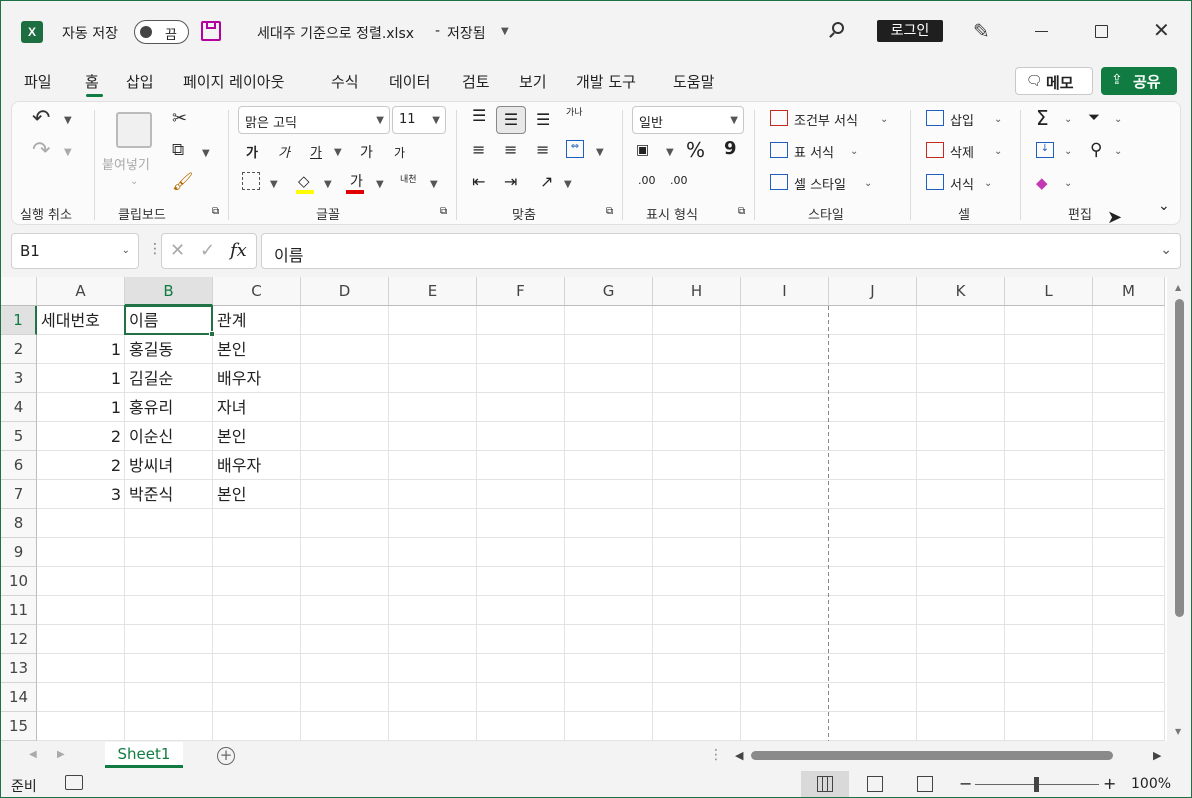 The width and height of the screenshot is (1192, 798). I want to click on zoom-out-icon: −, so click(965, 783).